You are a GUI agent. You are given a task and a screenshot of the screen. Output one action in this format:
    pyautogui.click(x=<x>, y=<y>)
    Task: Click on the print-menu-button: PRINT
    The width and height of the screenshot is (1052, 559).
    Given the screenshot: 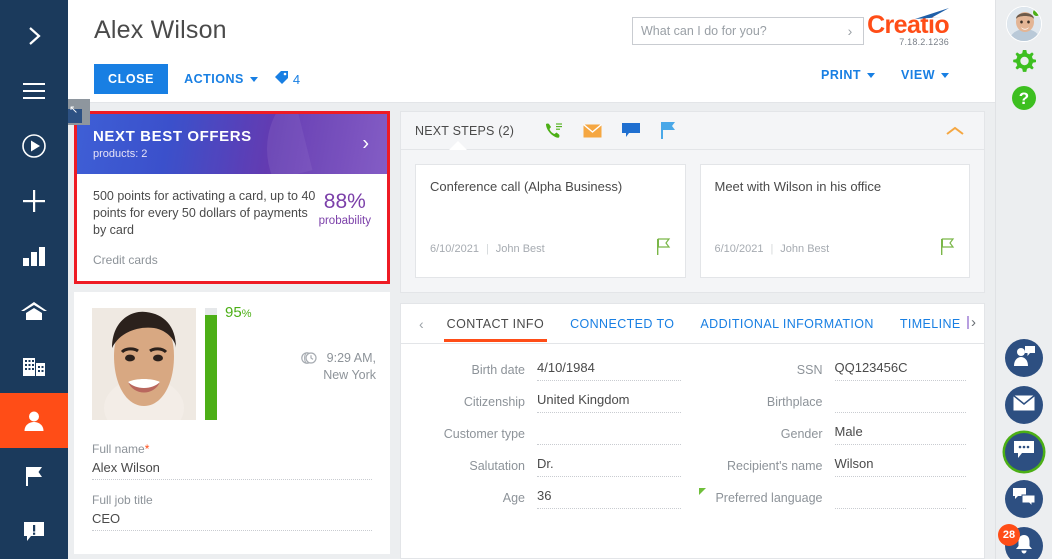 What is the action you would take?
    pyautogui.click(x=848, y=75)
    